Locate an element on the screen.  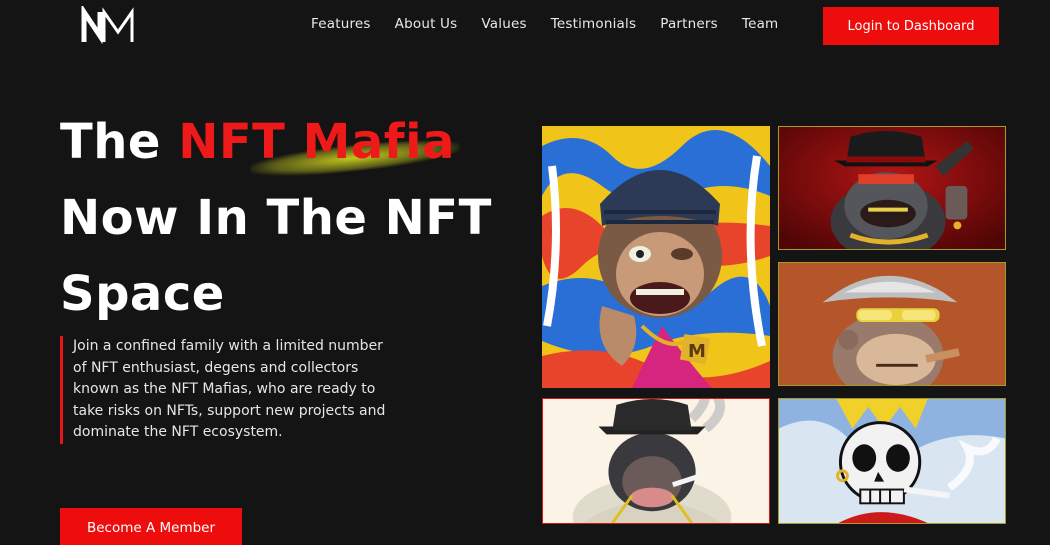
nav-link-testimonials: Testimonials is located at coordinates (594, 24).